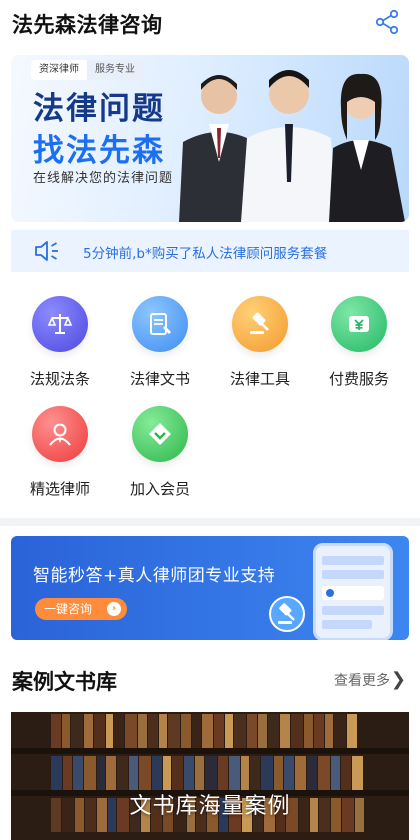 This screenshot has width=420, height=840. Describe the element at coordinates (210, 731) in the screenshot. I see `bookshelf-row-top` at that location.